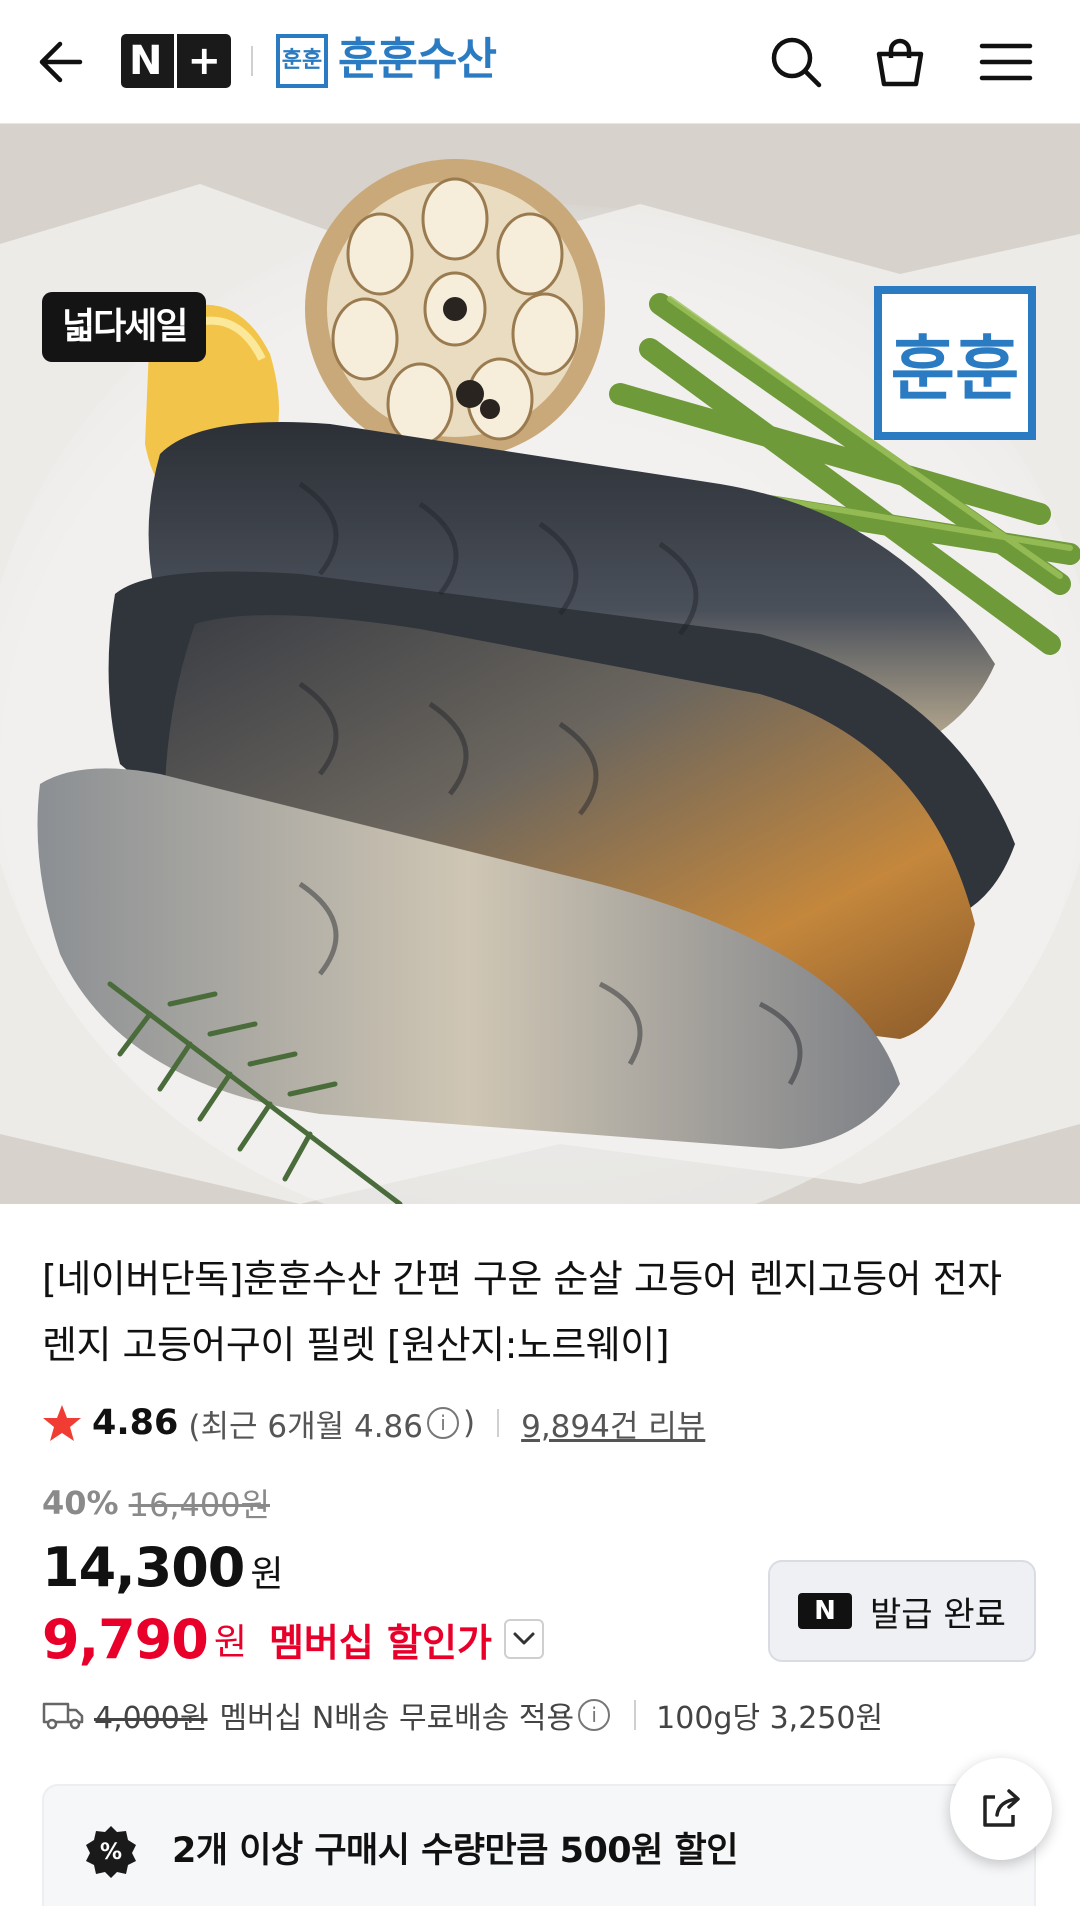  I want to click on review-count-link: 9,894건 리뷰, so click(613, 1423).